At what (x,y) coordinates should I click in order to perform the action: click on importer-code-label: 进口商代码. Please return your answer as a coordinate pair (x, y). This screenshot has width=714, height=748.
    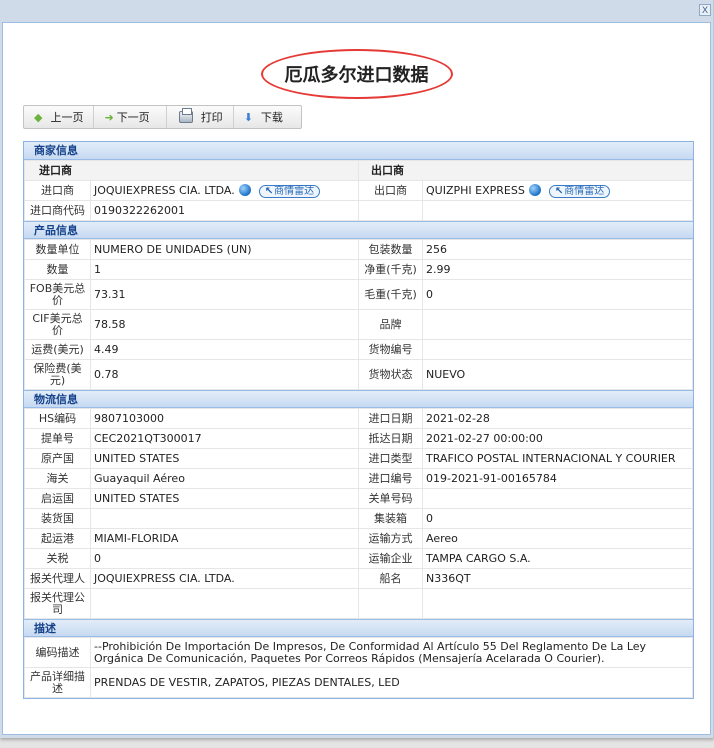
    Looking at the image, I should click on (57, 210).